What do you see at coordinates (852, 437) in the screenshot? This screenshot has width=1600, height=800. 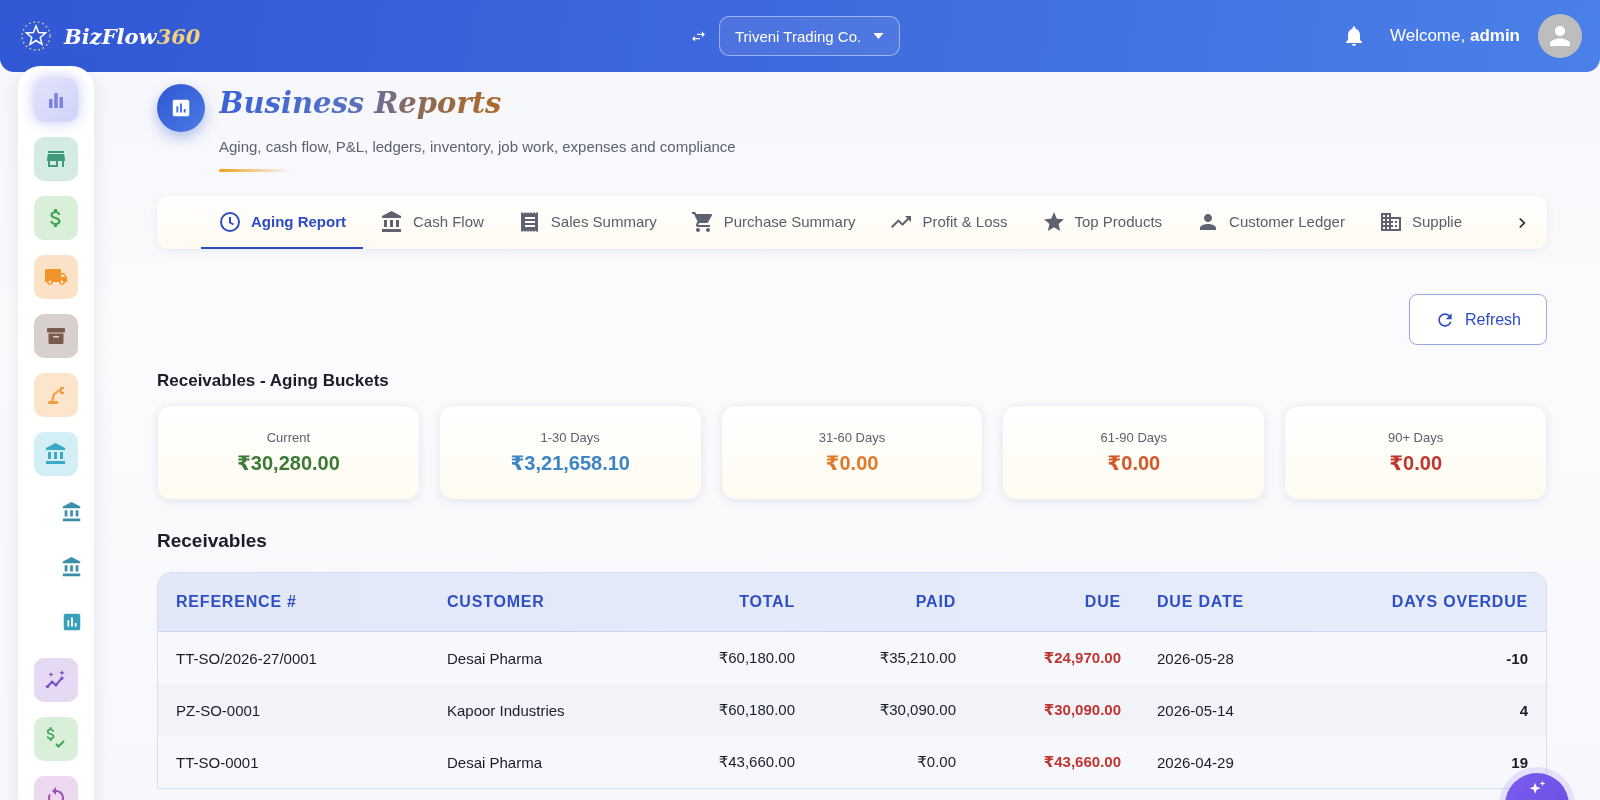 I see `card-label: 31-60 Days` at bounding box center [852, 437].